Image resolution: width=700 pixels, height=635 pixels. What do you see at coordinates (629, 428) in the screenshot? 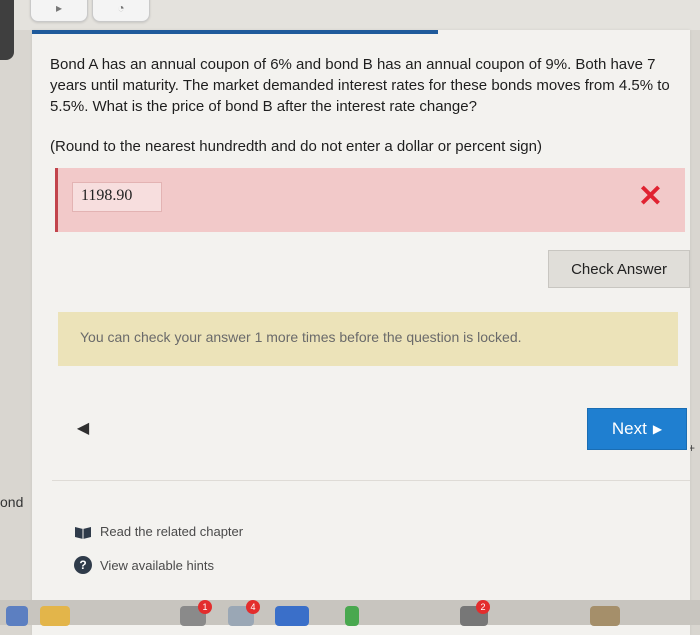
I see `next-button-label: Next` at bounding box center [629, 428].